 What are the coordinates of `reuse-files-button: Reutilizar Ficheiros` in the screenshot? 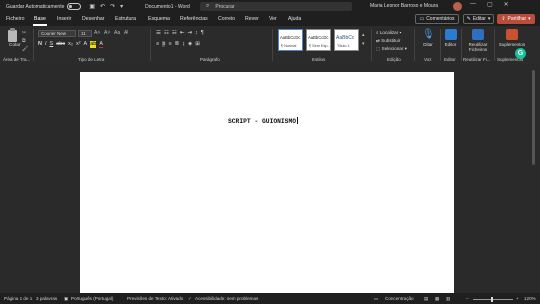 It's located at (478, 40).